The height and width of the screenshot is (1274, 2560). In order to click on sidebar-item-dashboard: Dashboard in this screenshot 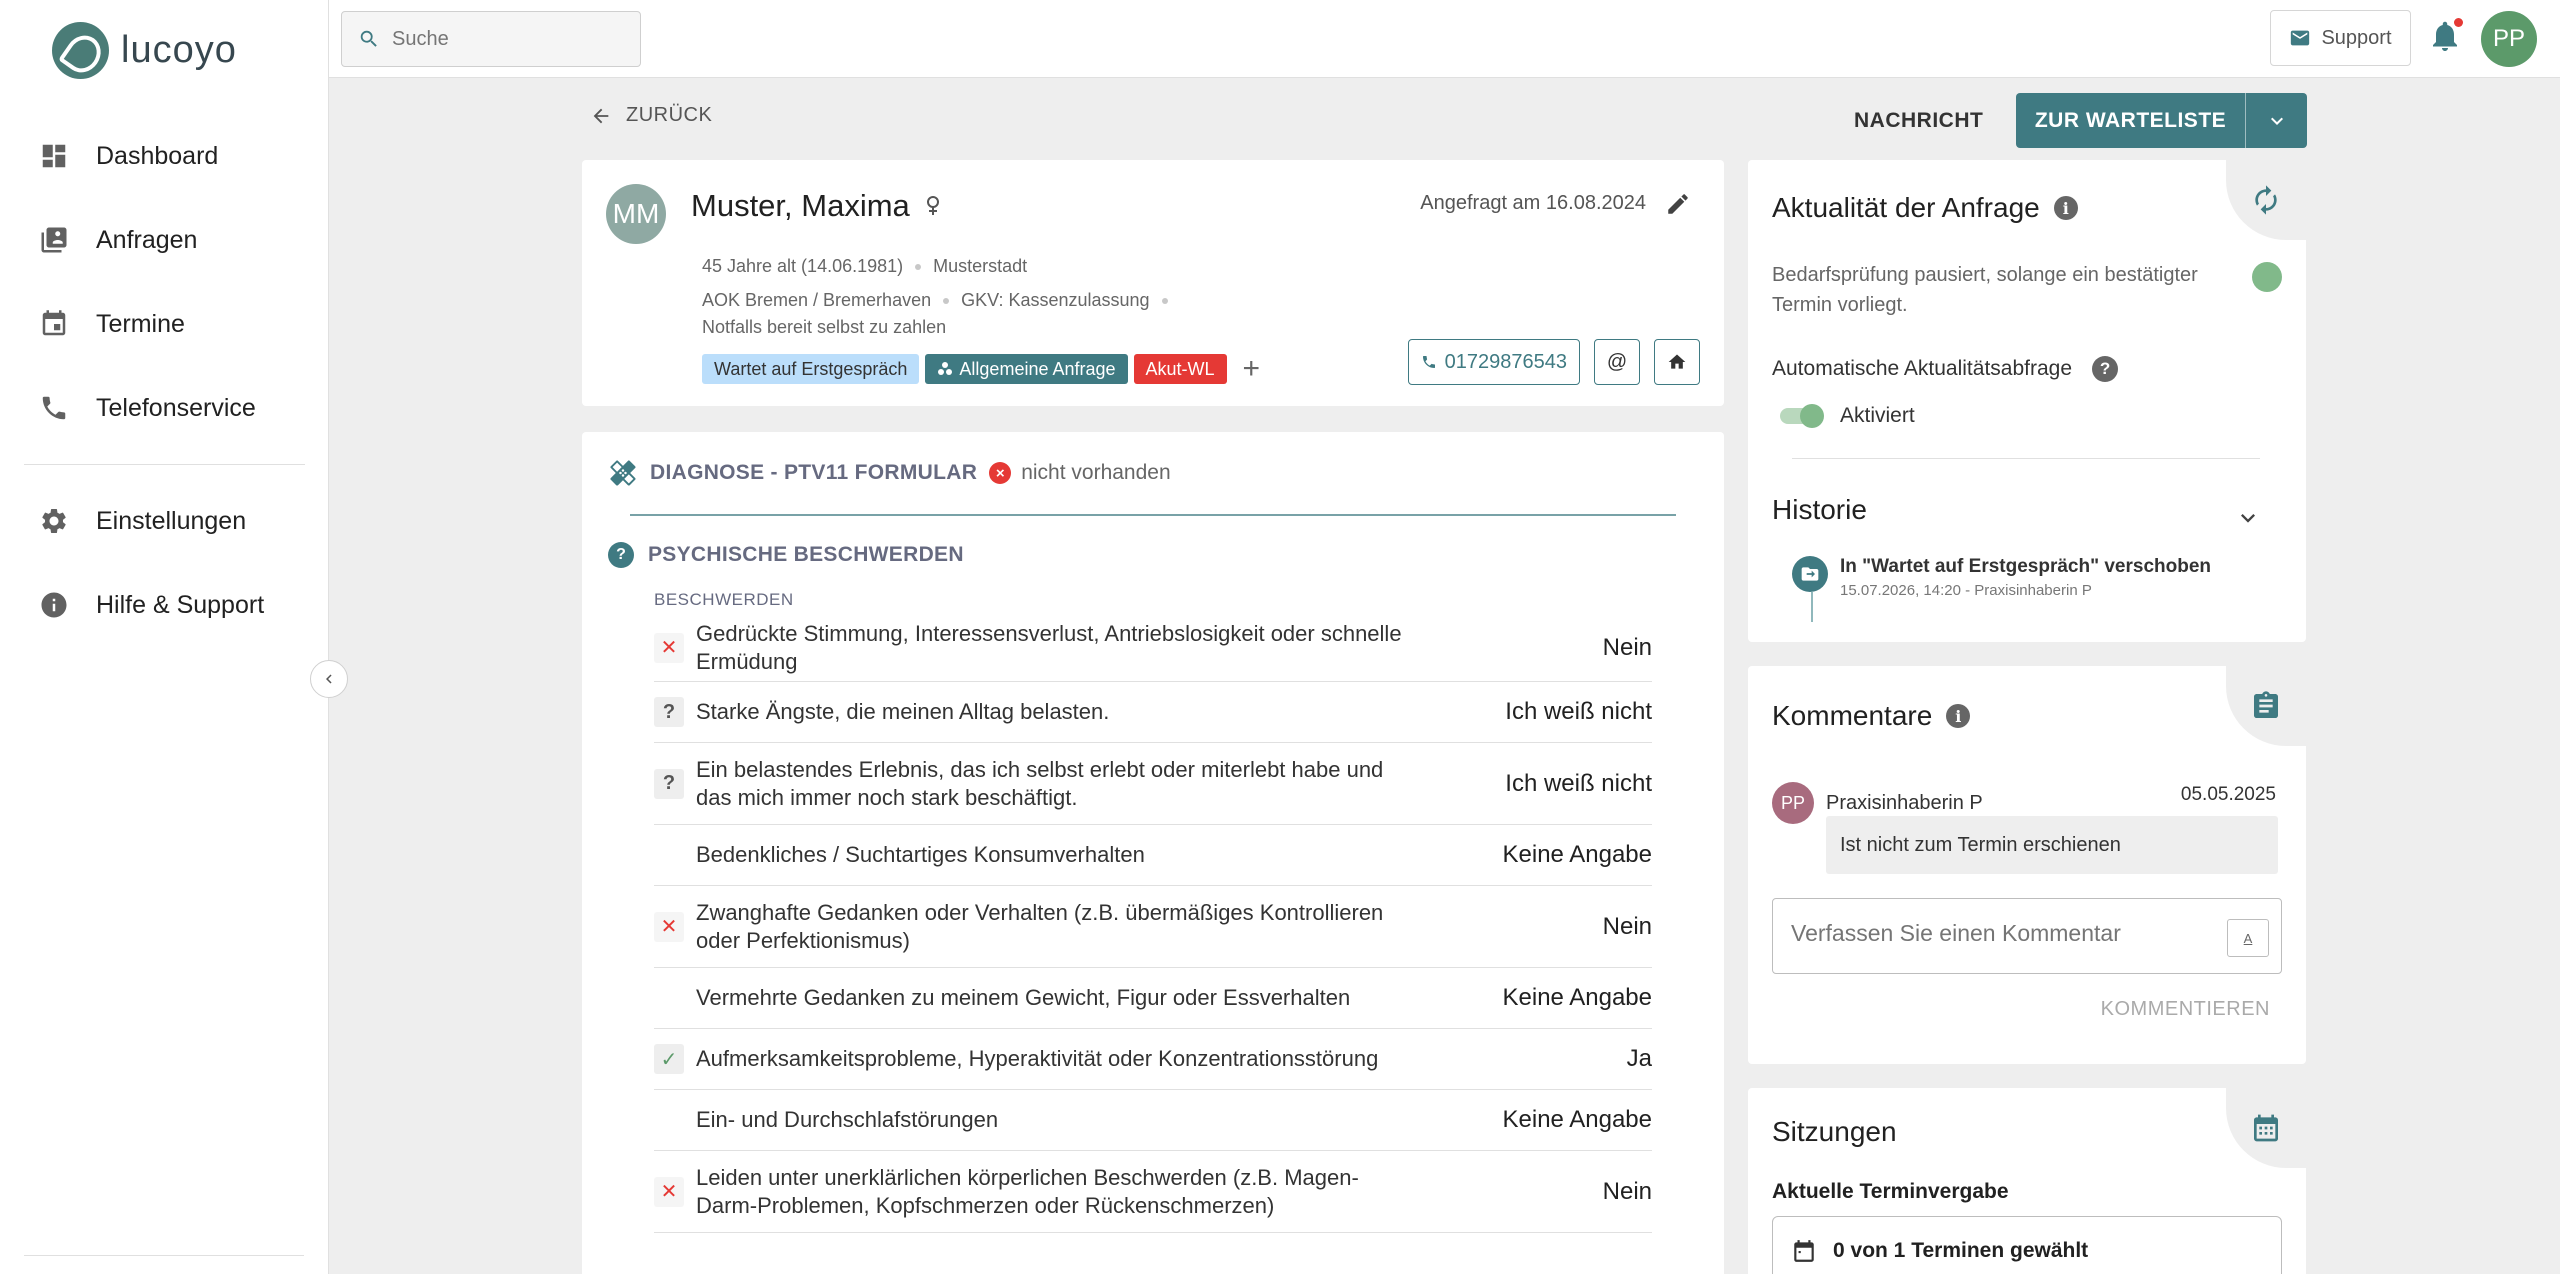, I will do `click(164, 156)`.